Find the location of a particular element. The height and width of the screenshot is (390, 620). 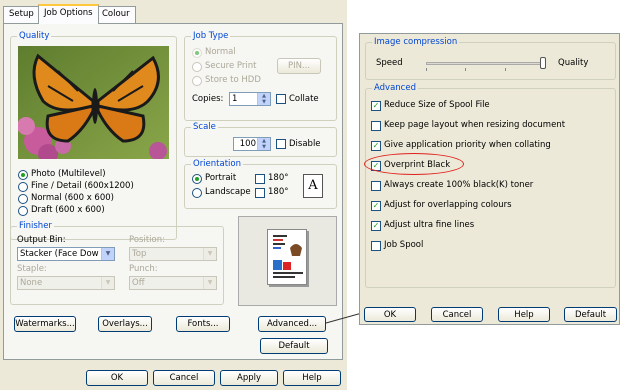

overlapping-colours-checkbox: ✓ is located at coordinates (376, 206).